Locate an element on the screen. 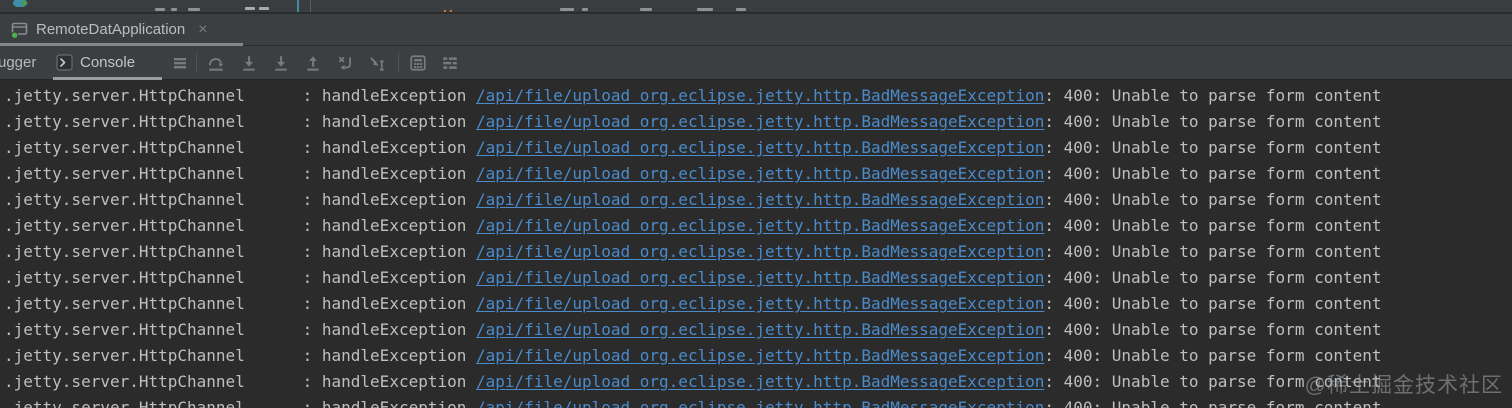  clipped-divider-line is located at coordinates (310, 6).